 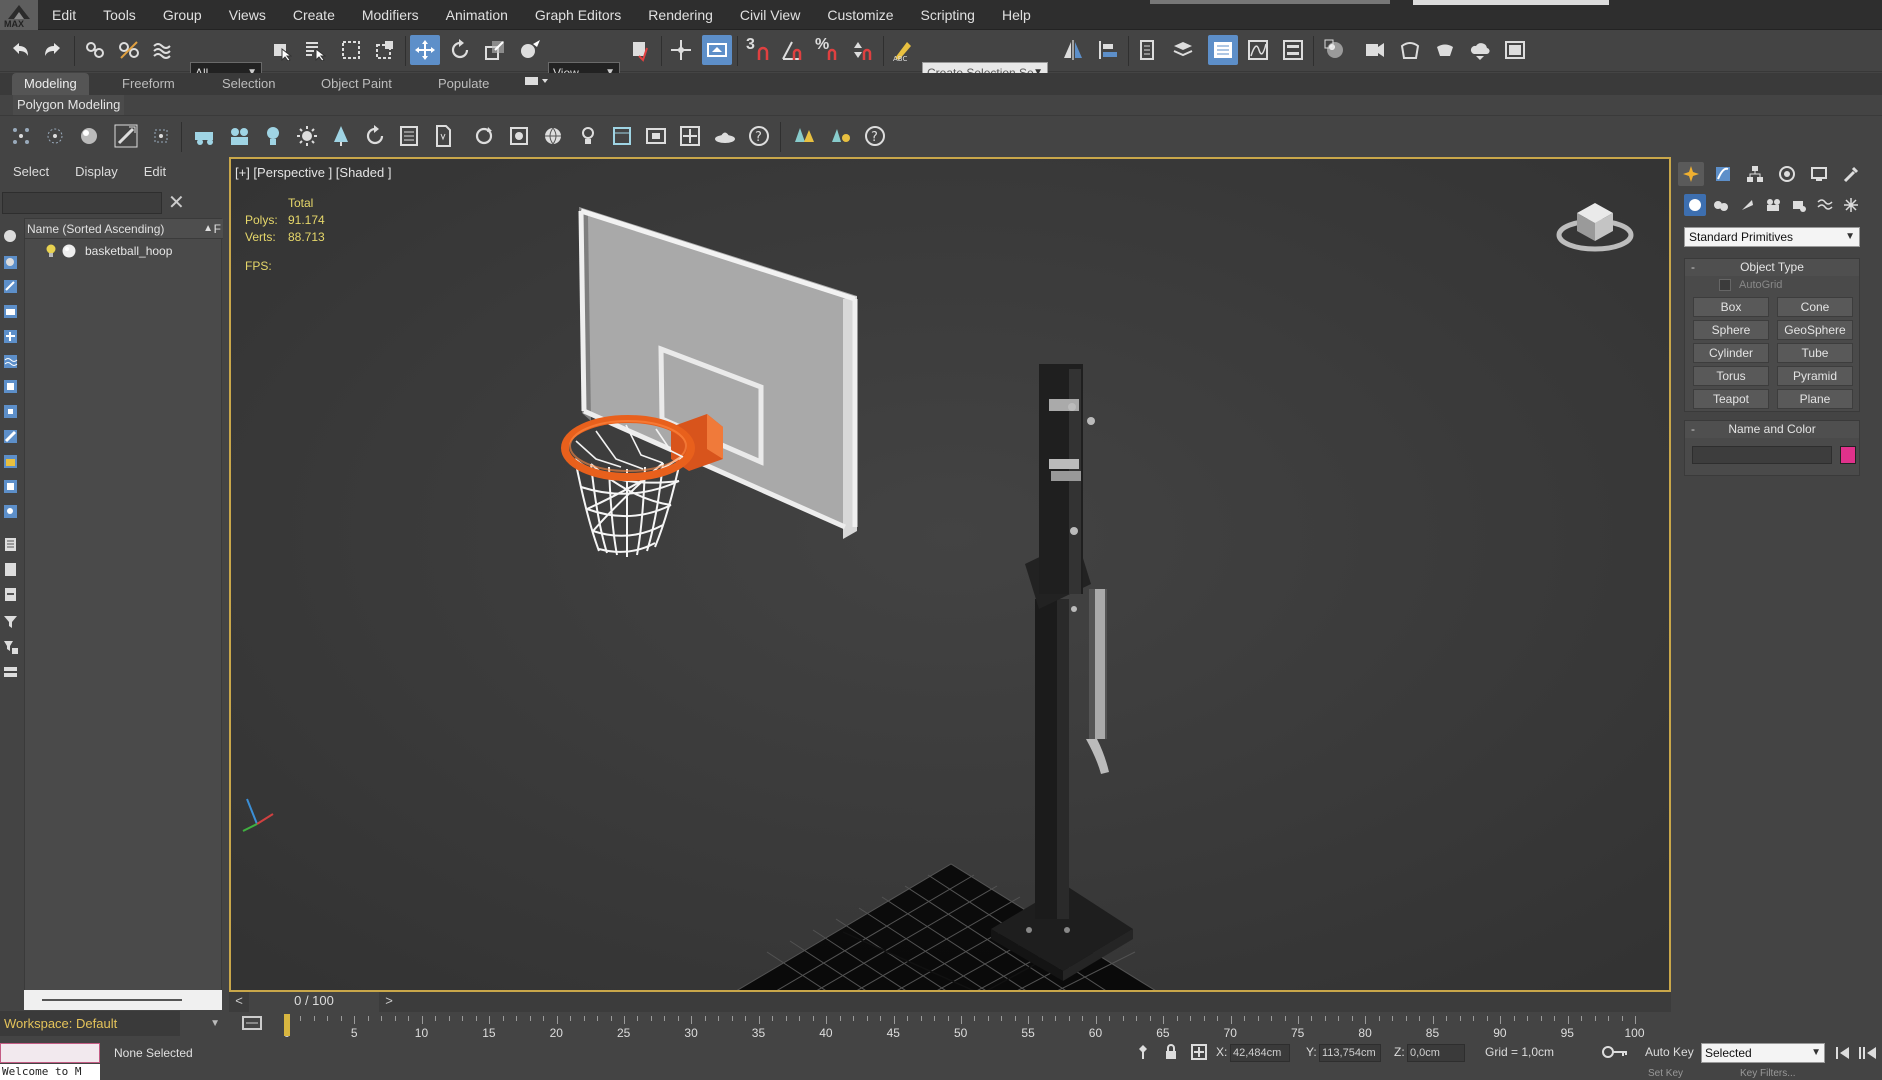 I want to click on rotate-view-icon, so click(x=484, y=136).